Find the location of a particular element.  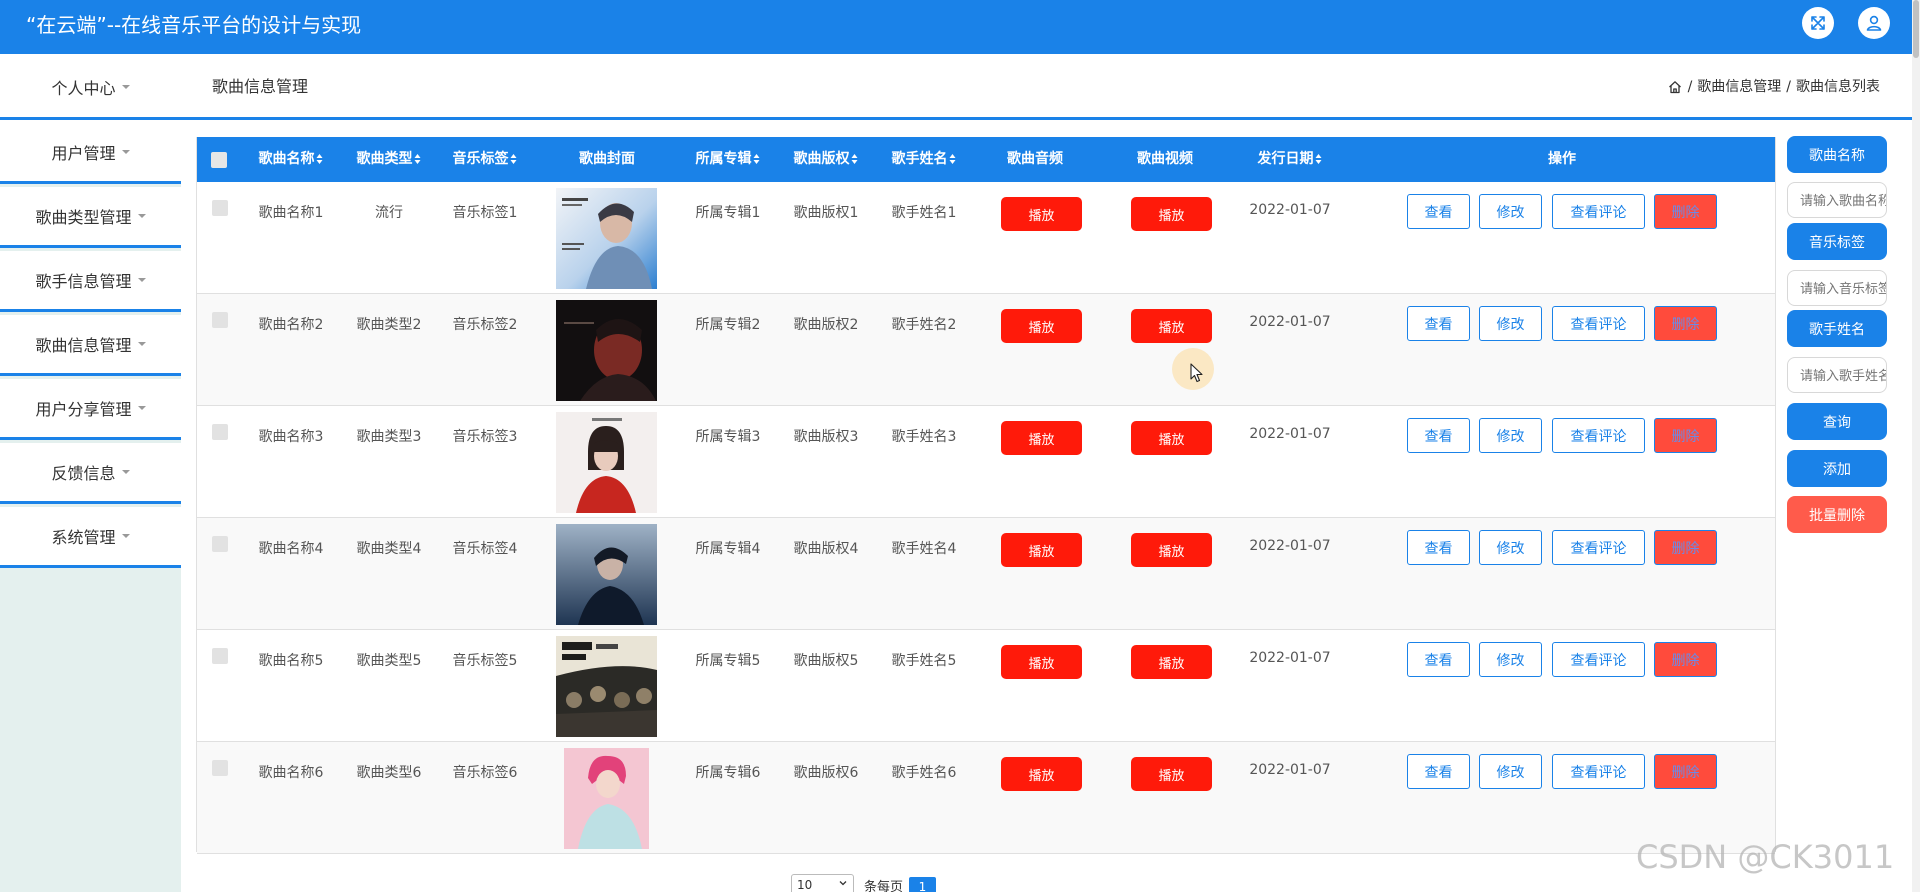

sidebar-item-song-management: 歌曲信息管理 is located at coordinates (90, 345).